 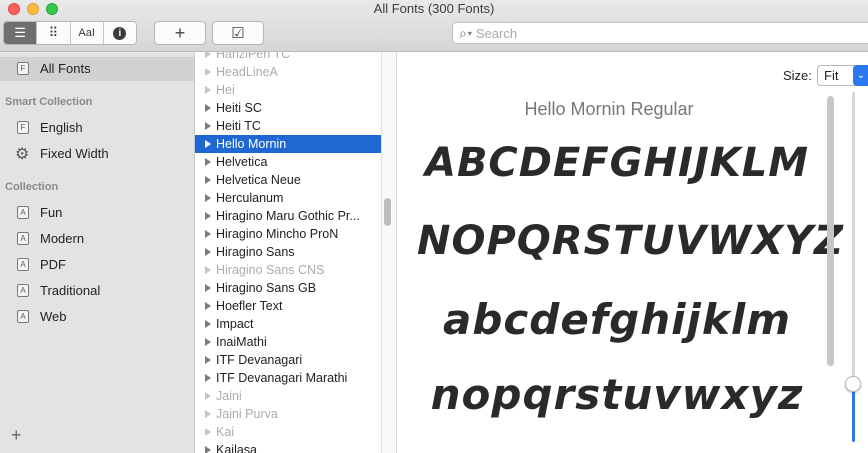 What do you see at coordinates (247, 72) in the screenshot?
I see `font-family-name: HeadLineA` at bounding box center [247, 72].